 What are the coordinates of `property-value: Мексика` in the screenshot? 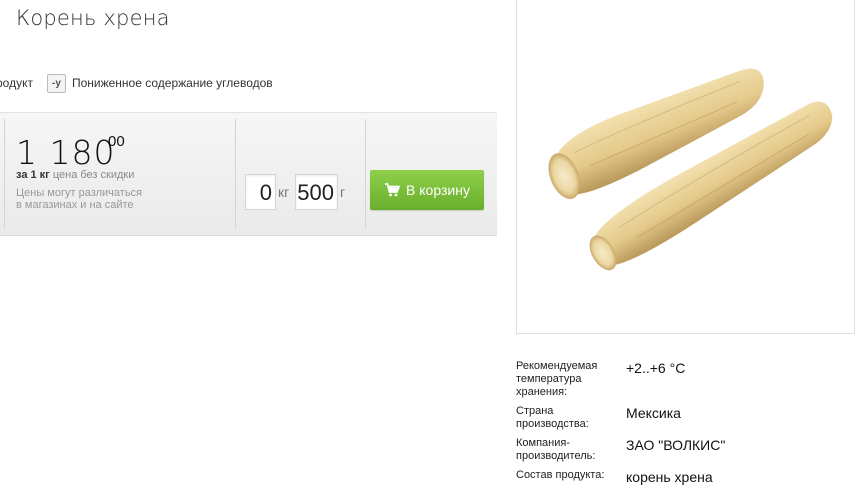 It's located at (653, 413).